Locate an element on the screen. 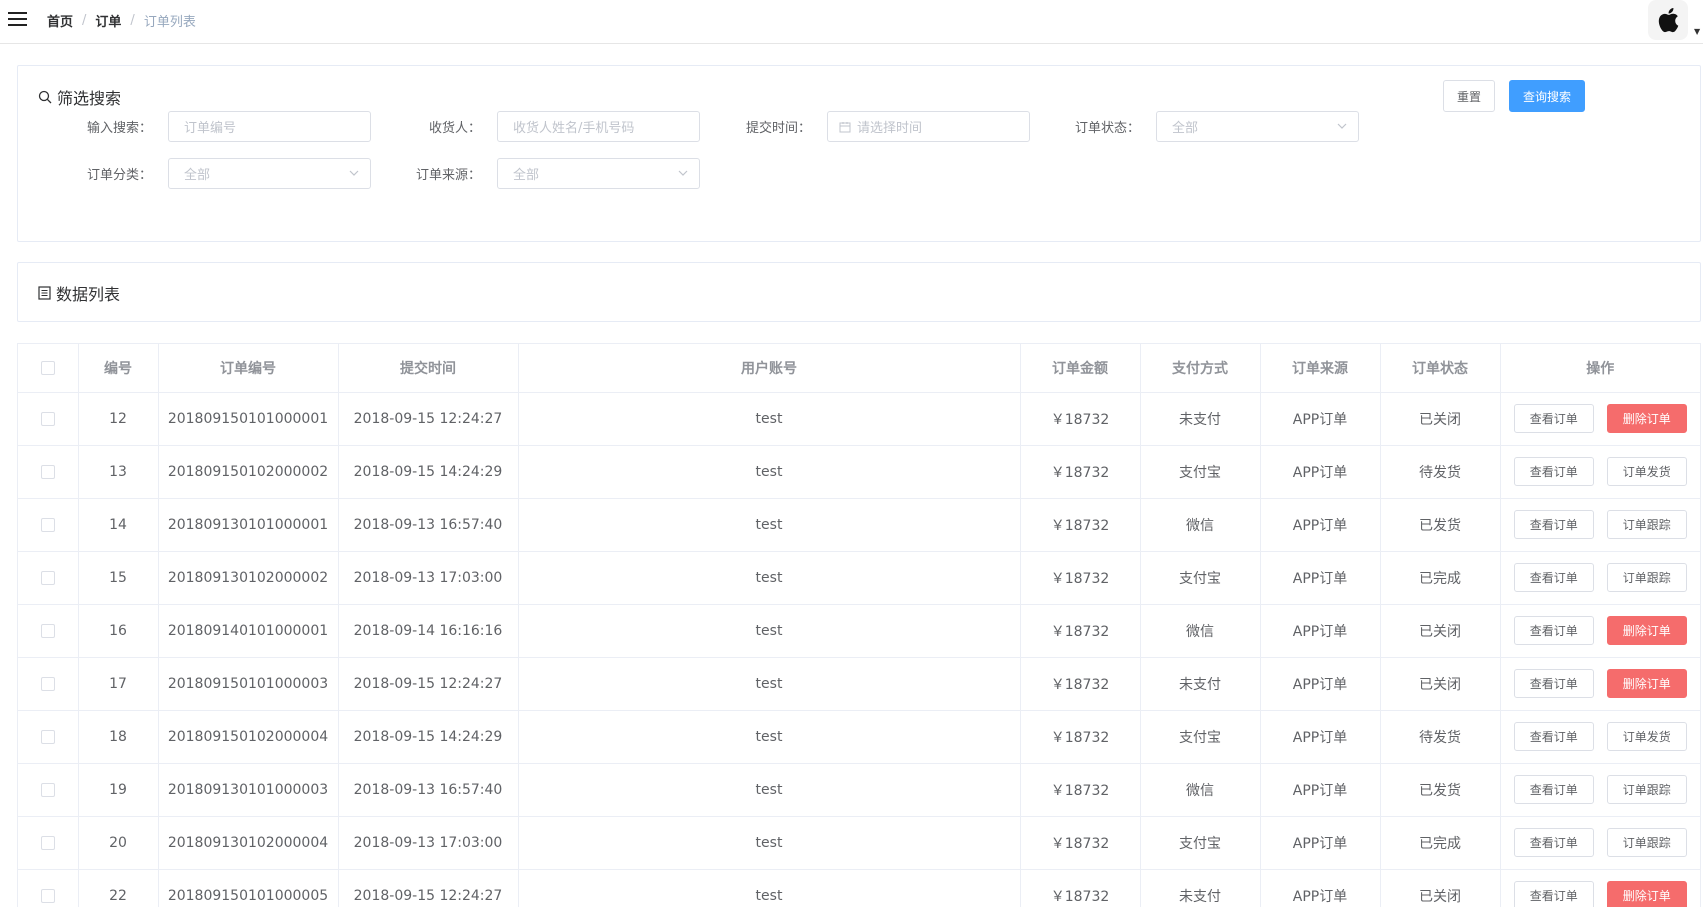 Image resolution: width=1703 pixels, height=907 pixels. cell-submit-time: 2018-09-13 16:57:40 is located at coordinates (428, 790).